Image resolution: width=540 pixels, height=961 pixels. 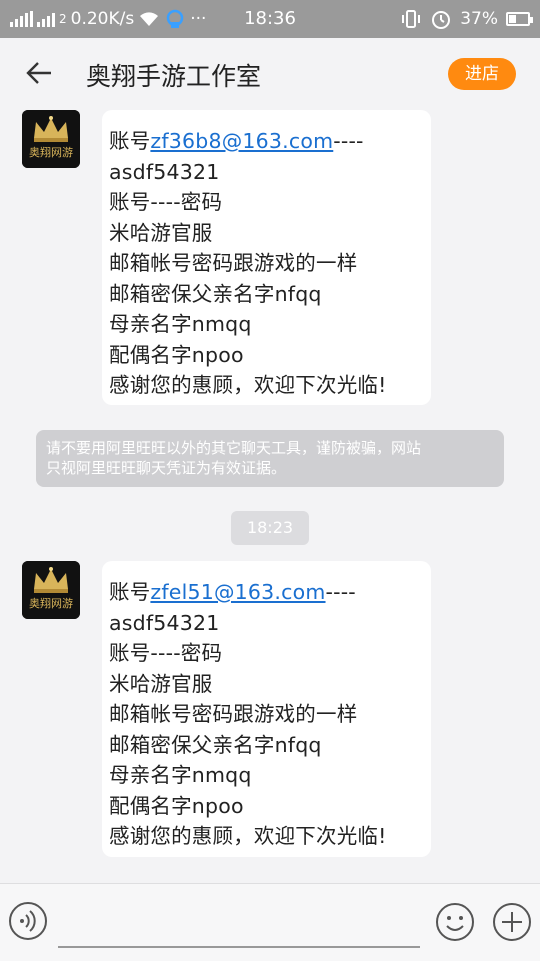 What do you see at coordinates (39, 73) in the screenshot?
I see `back-arrow-icon` at bounding box center [39, 73].